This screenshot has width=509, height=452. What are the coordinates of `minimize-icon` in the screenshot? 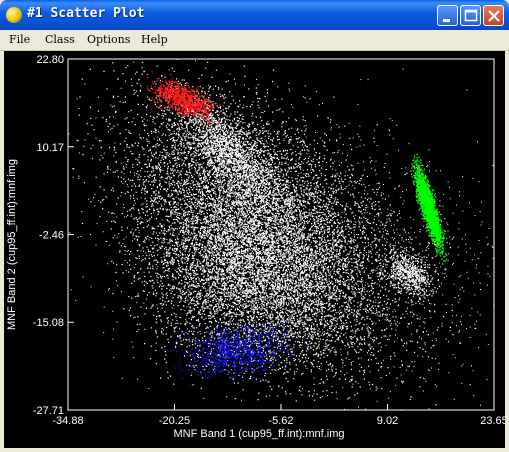 It's located at (446, 20).